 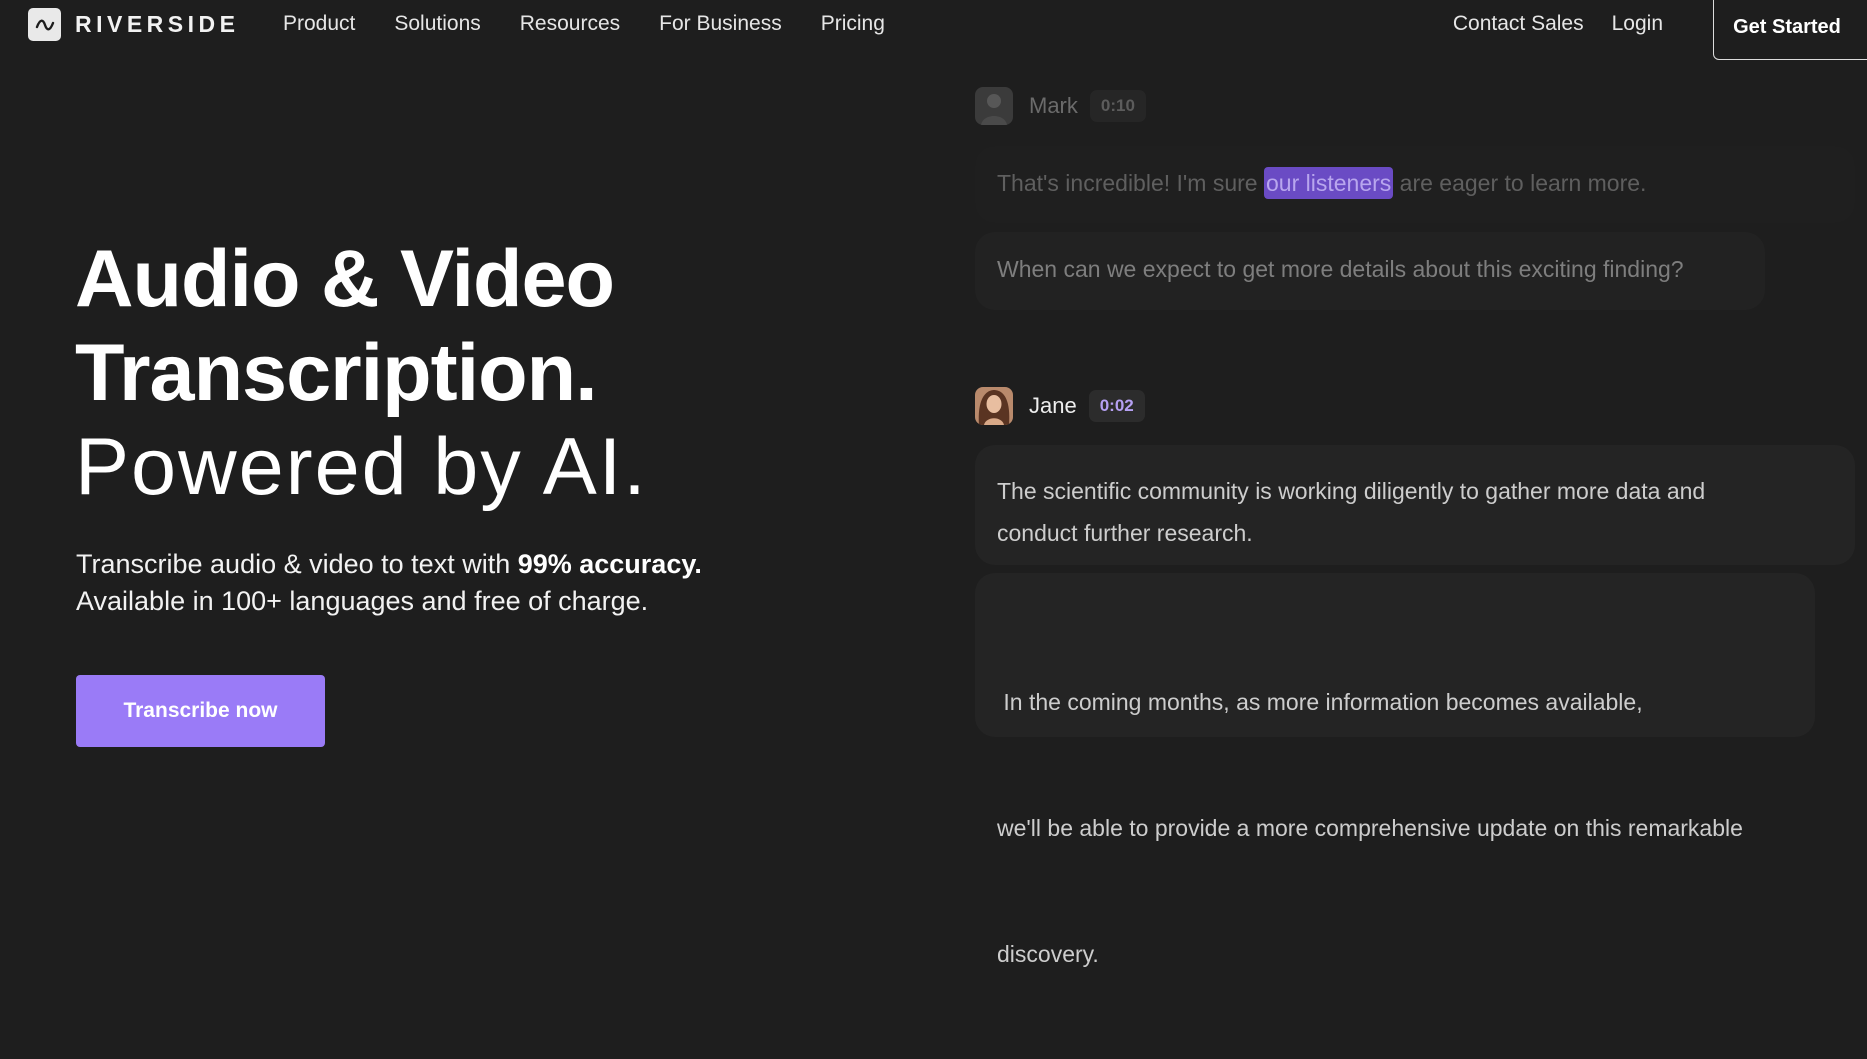 What do you see at coordinates (570, 24) in the screenshot?
I see `nav-resources: Resources` at bounding box center [570, 24].